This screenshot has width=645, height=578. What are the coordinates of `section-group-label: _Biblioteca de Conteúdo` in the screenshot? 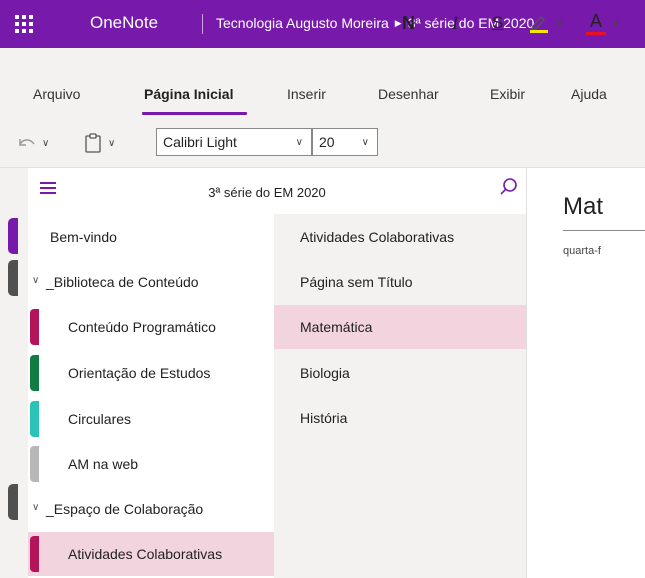 It's located at (122, 282).